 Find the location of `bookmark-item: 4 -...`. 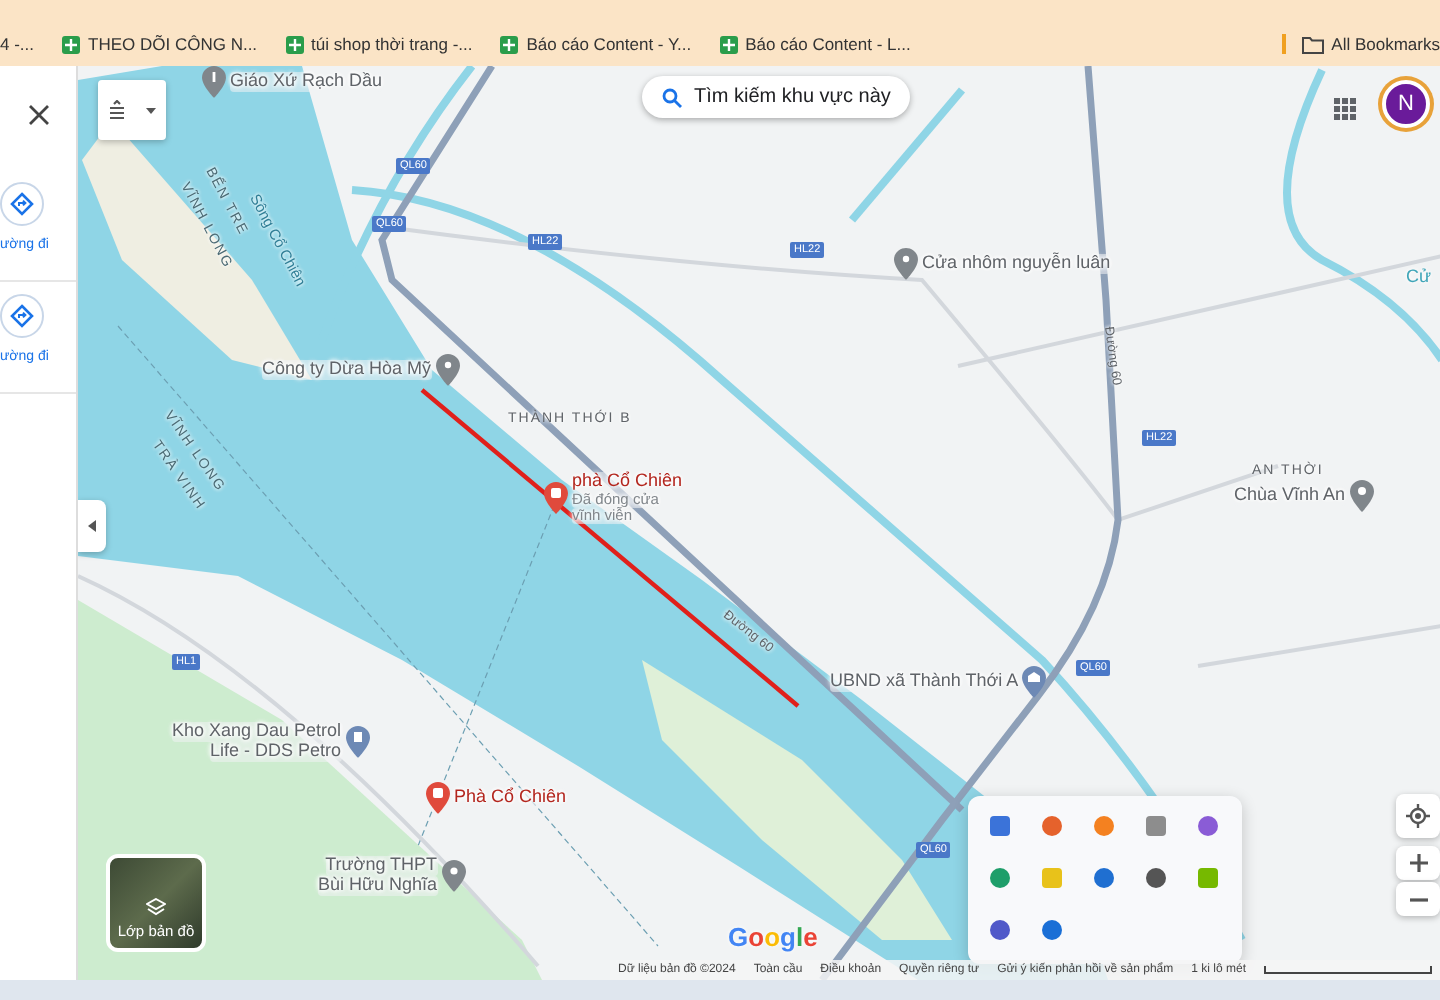

bookmark-item: 4 -... is located at coordinates (17, 44).